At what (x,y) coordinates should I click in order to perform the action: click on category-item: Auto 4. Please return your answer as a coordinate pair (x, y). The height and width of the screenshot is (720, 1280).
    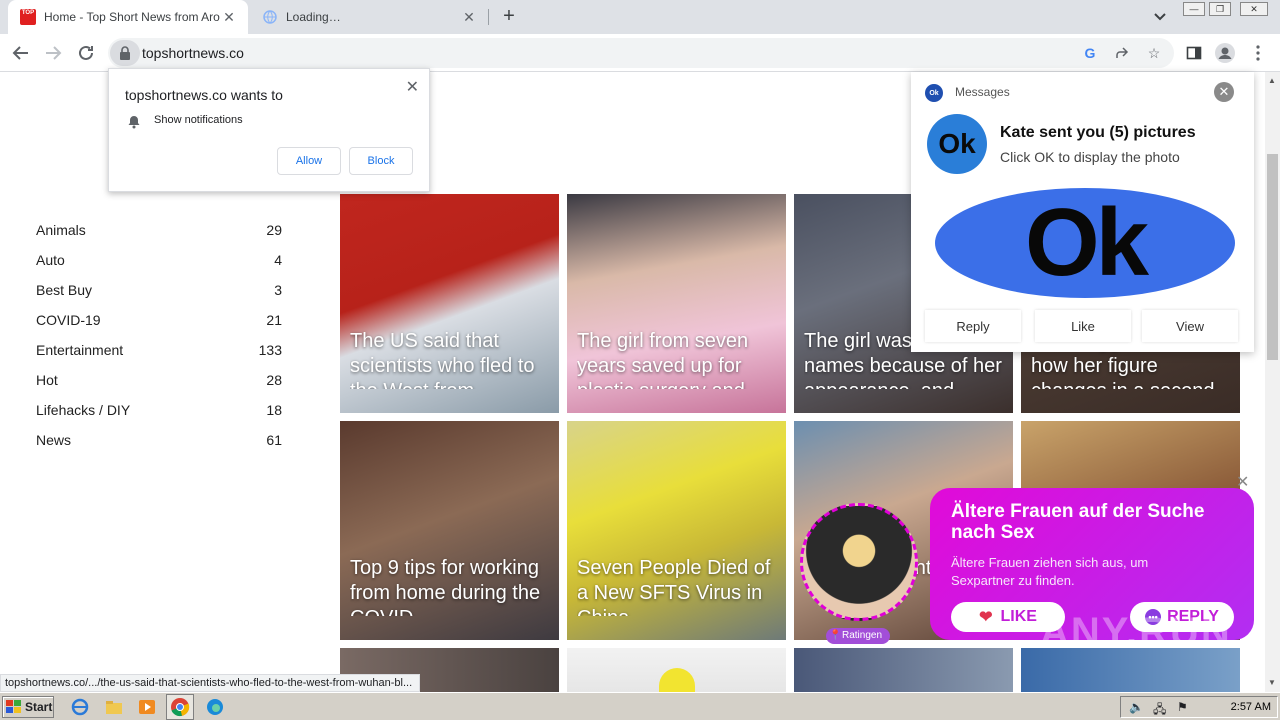
    Looking at the image, I should click on (159, 260).